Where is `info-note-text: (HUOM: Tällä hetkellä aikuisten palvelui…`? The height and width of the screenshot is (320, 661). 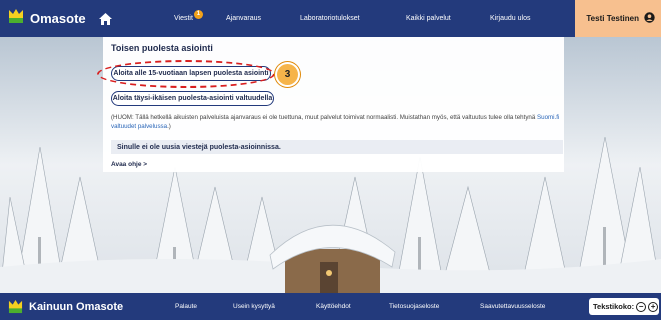 info-note-text: (HUOM: Tällä hetkellä aikuisten palvelui… is located at coordinates (324, 117).